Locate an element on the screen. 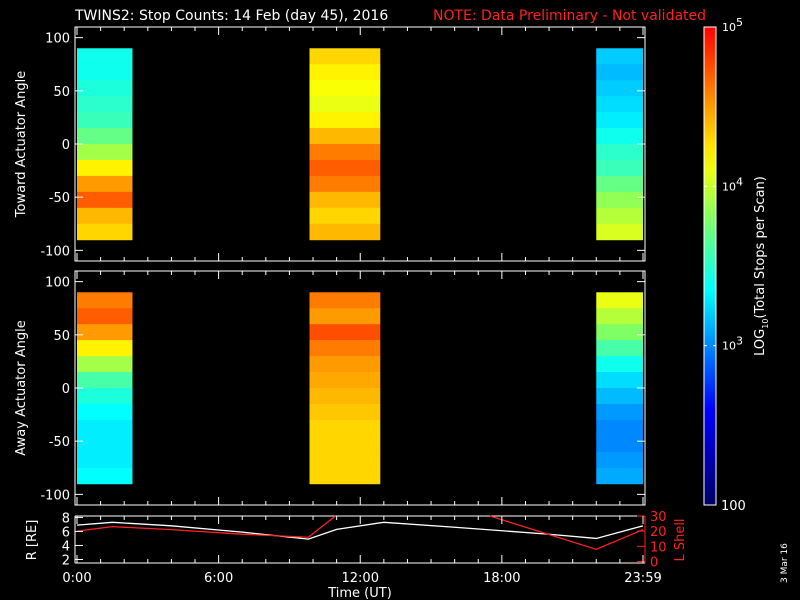  x-tick-label: 18:00 is located at coordinates (501, 578).